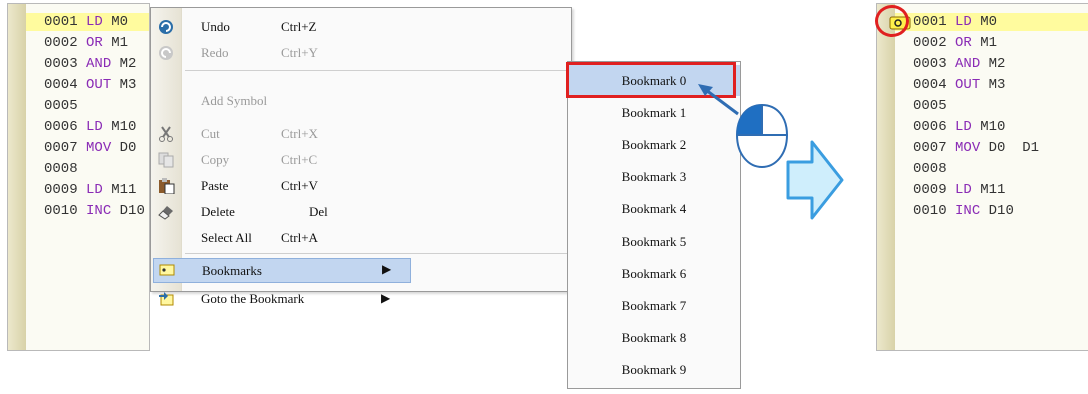 The image size is (1088, 394). I want to click on menu-item-label: Paste, so click(215, 185).